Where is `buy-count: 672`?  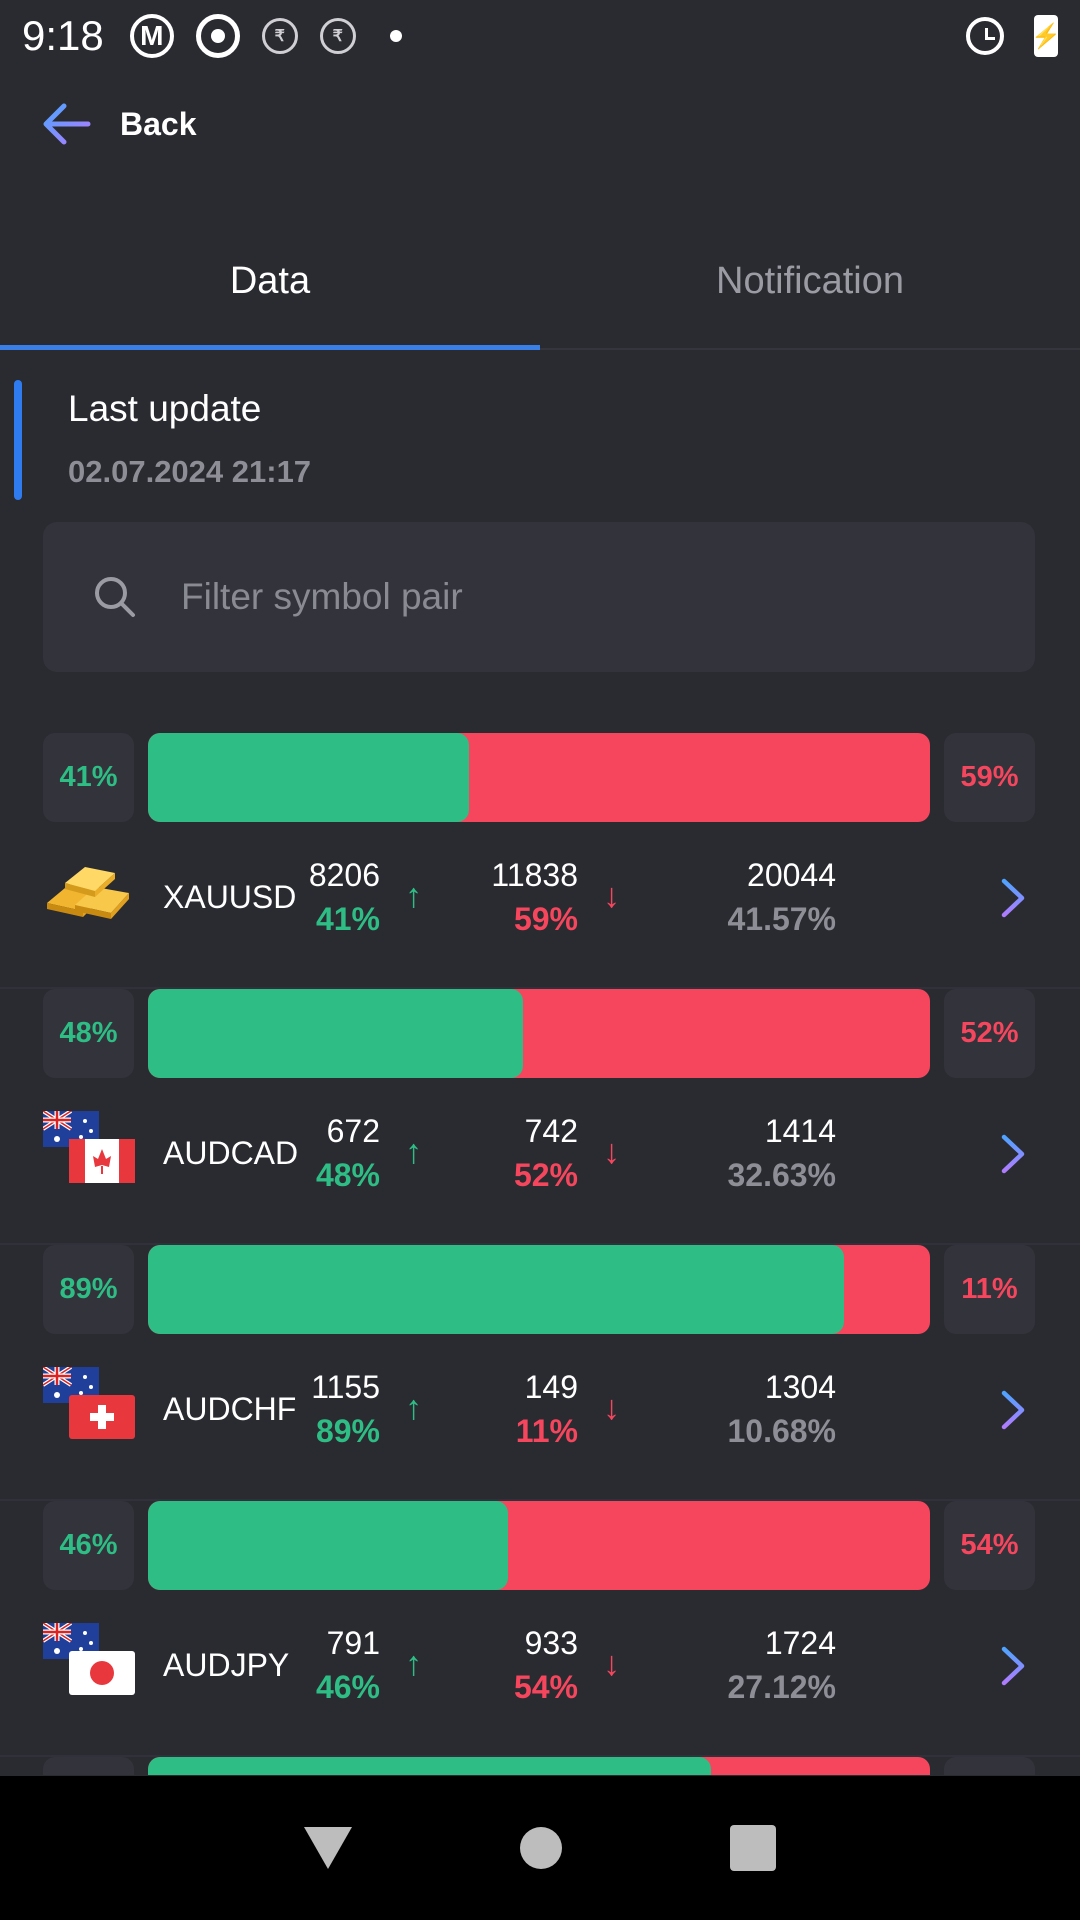 buy-count: 672 is located at coordinates (353, 1131).